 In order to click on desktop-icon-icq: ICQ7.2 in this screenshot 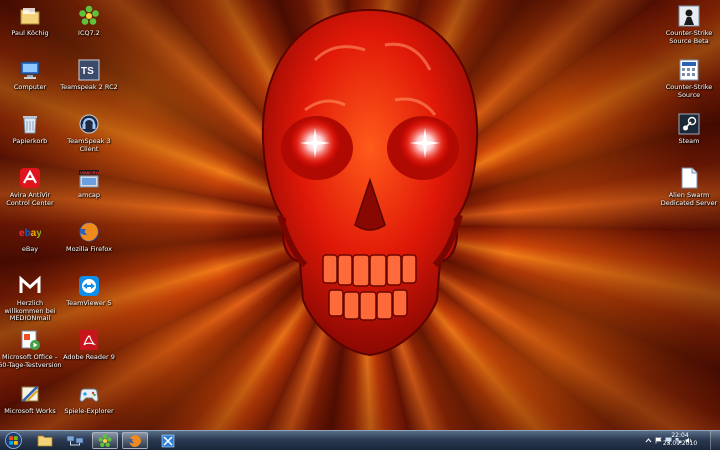, I will do `click(89, 28)`.